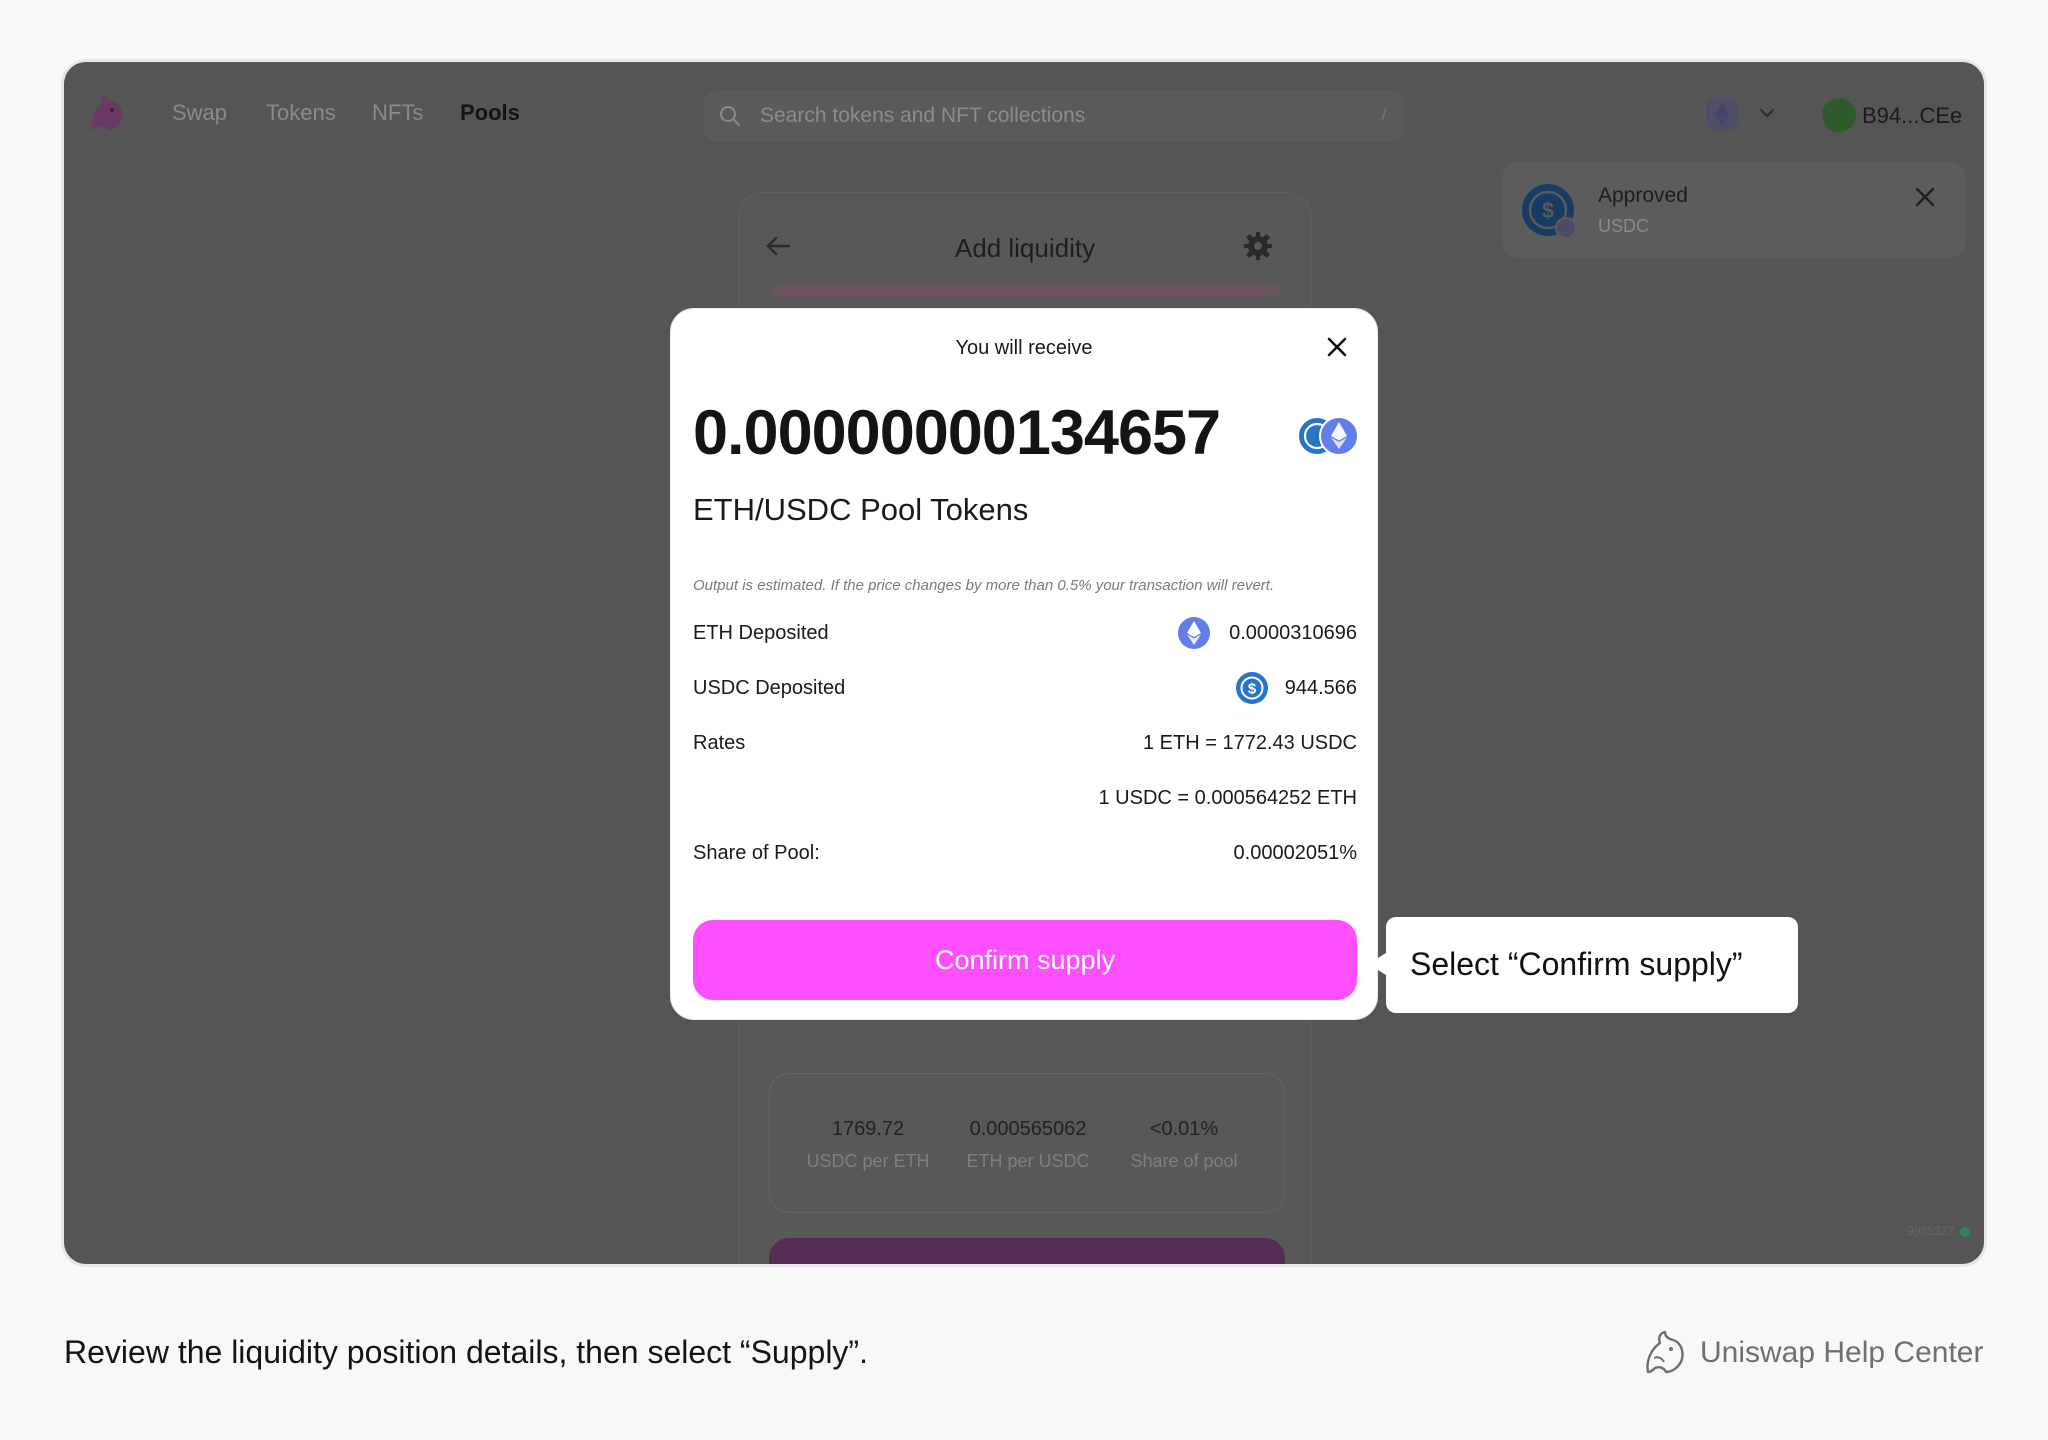 The image size is (2048, 1440). Describe the element at coordinates (1328, 436) in the screenshot. I see `eth-usdc-pair-icon` at that location.